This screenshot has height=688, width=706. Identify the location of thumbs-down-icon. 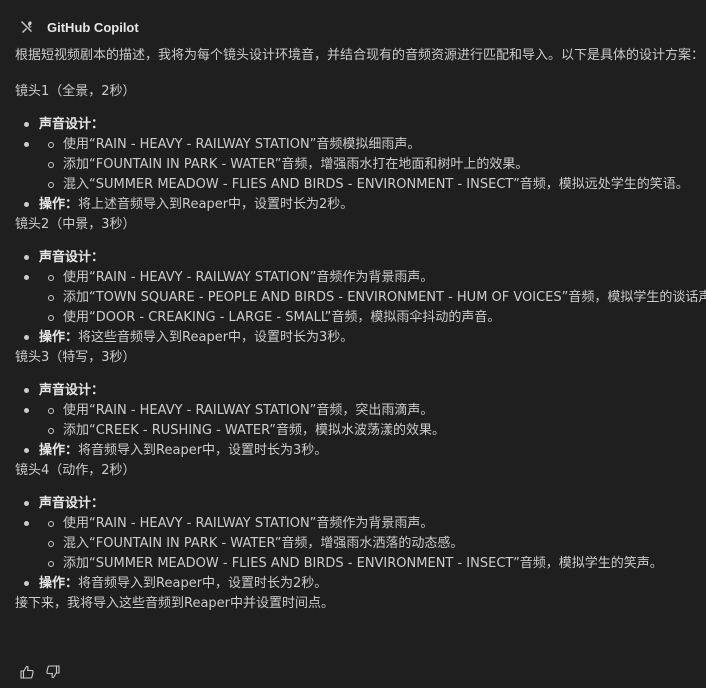
(53, 672).